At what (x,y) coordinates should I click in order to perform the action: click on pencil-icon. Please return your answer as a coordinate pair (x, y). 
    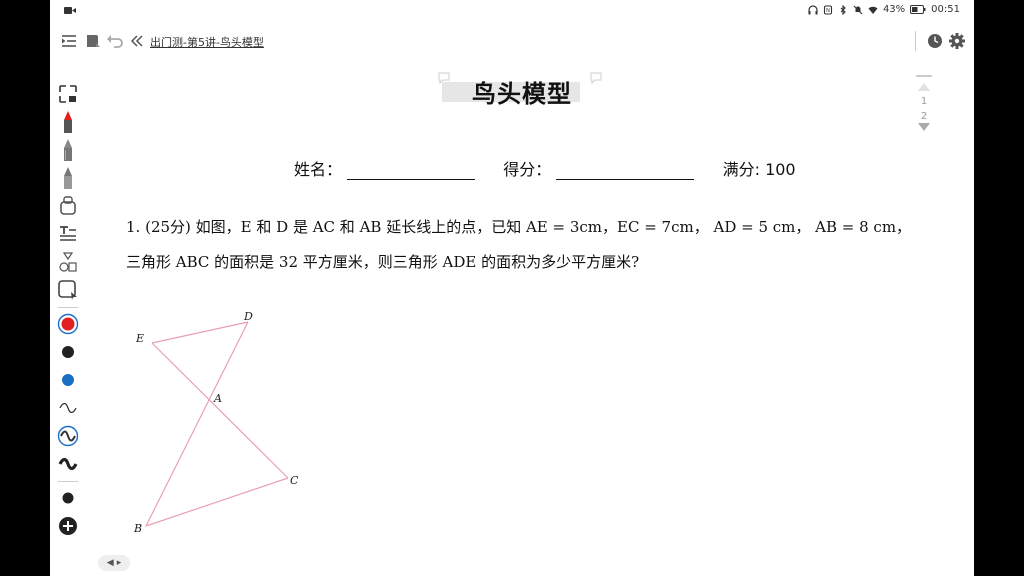
    Looking at the image, I should click on (68, 150).